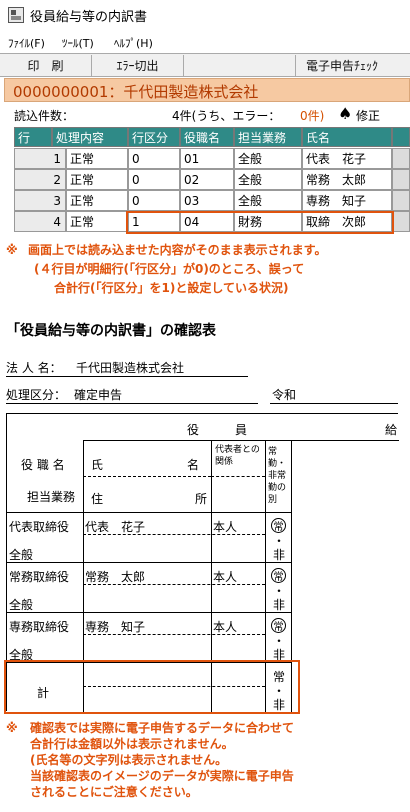  I want to click on status-bar: 読込件数： 4件(うち、エラー： 0件) ♠ 修正, so click(207, 114).